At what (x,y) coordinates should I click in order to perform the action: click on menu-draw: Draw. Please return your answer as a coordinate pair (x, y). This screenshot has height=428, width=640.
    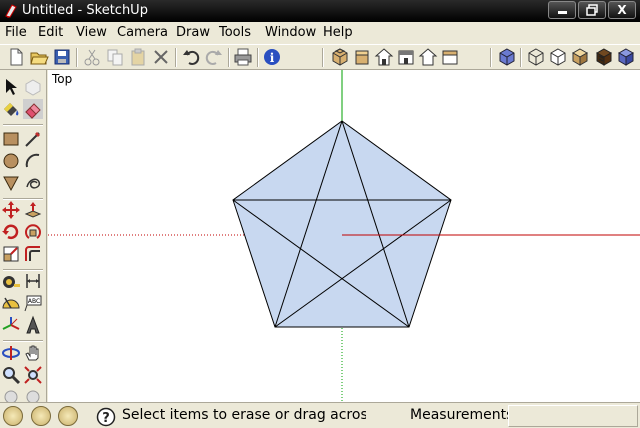
    Looking at the image, I should click on (193, 33).